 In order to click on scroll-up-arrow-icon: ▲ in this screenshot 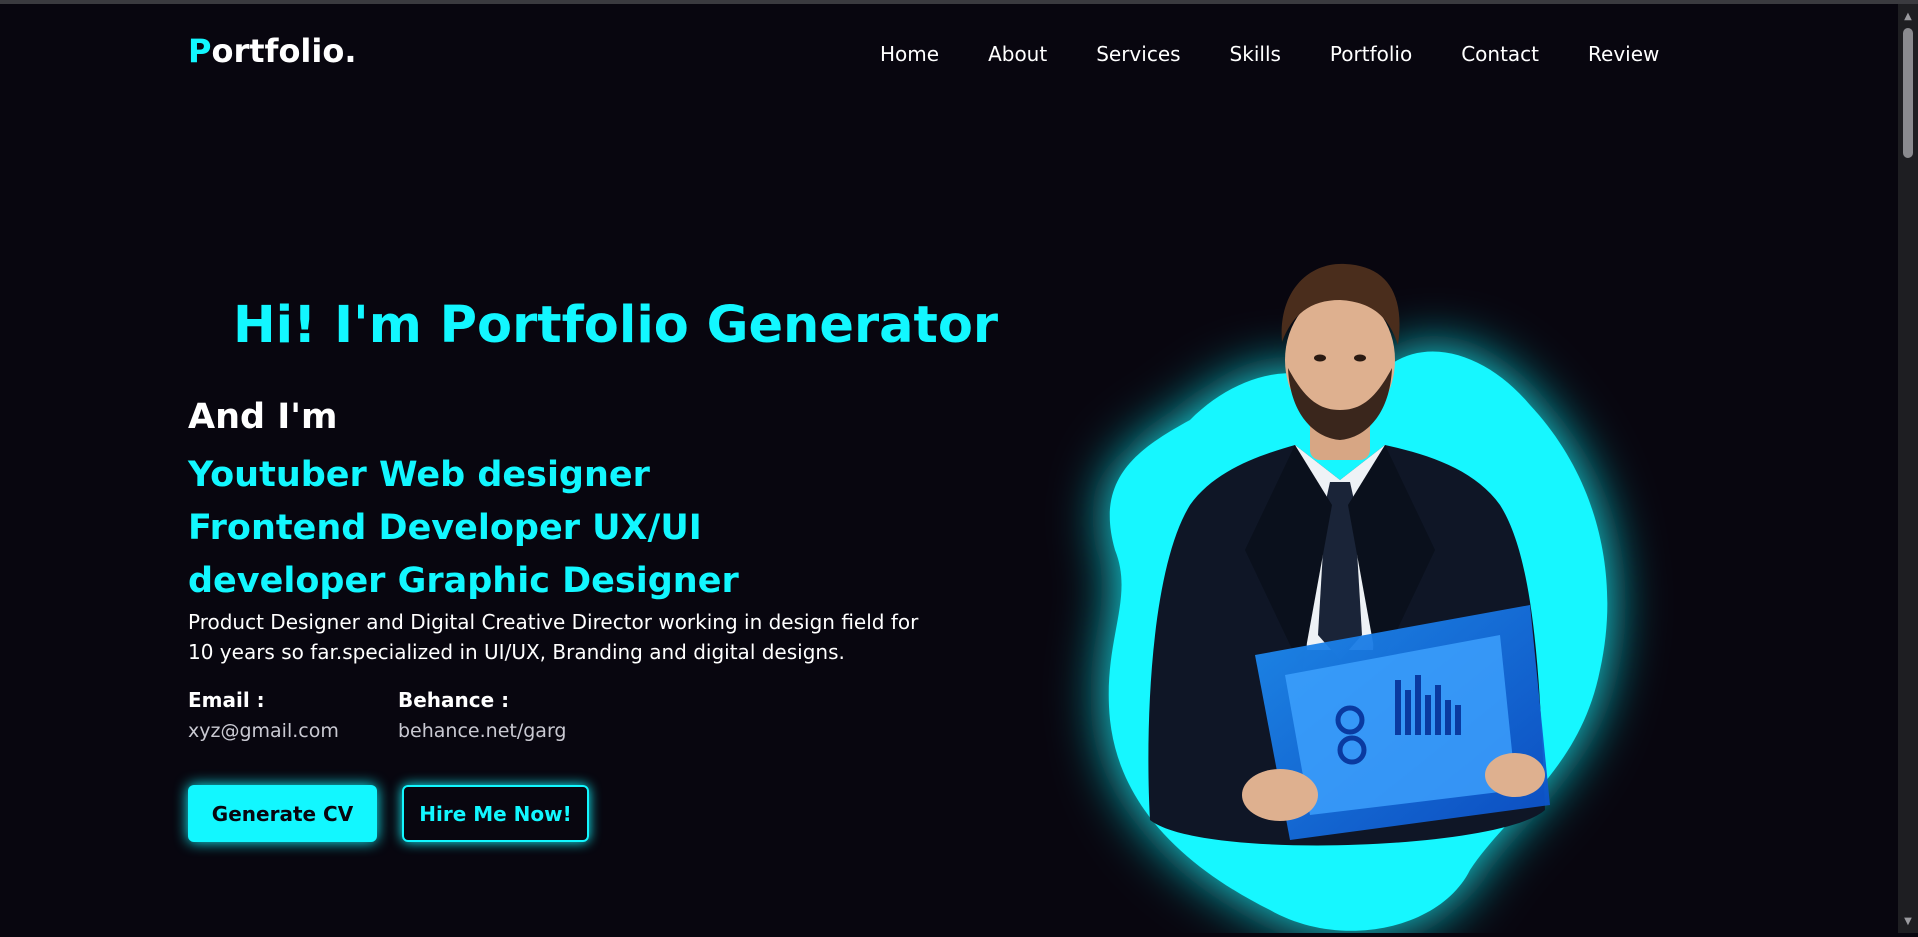, I will do `click(1908, 16)`.